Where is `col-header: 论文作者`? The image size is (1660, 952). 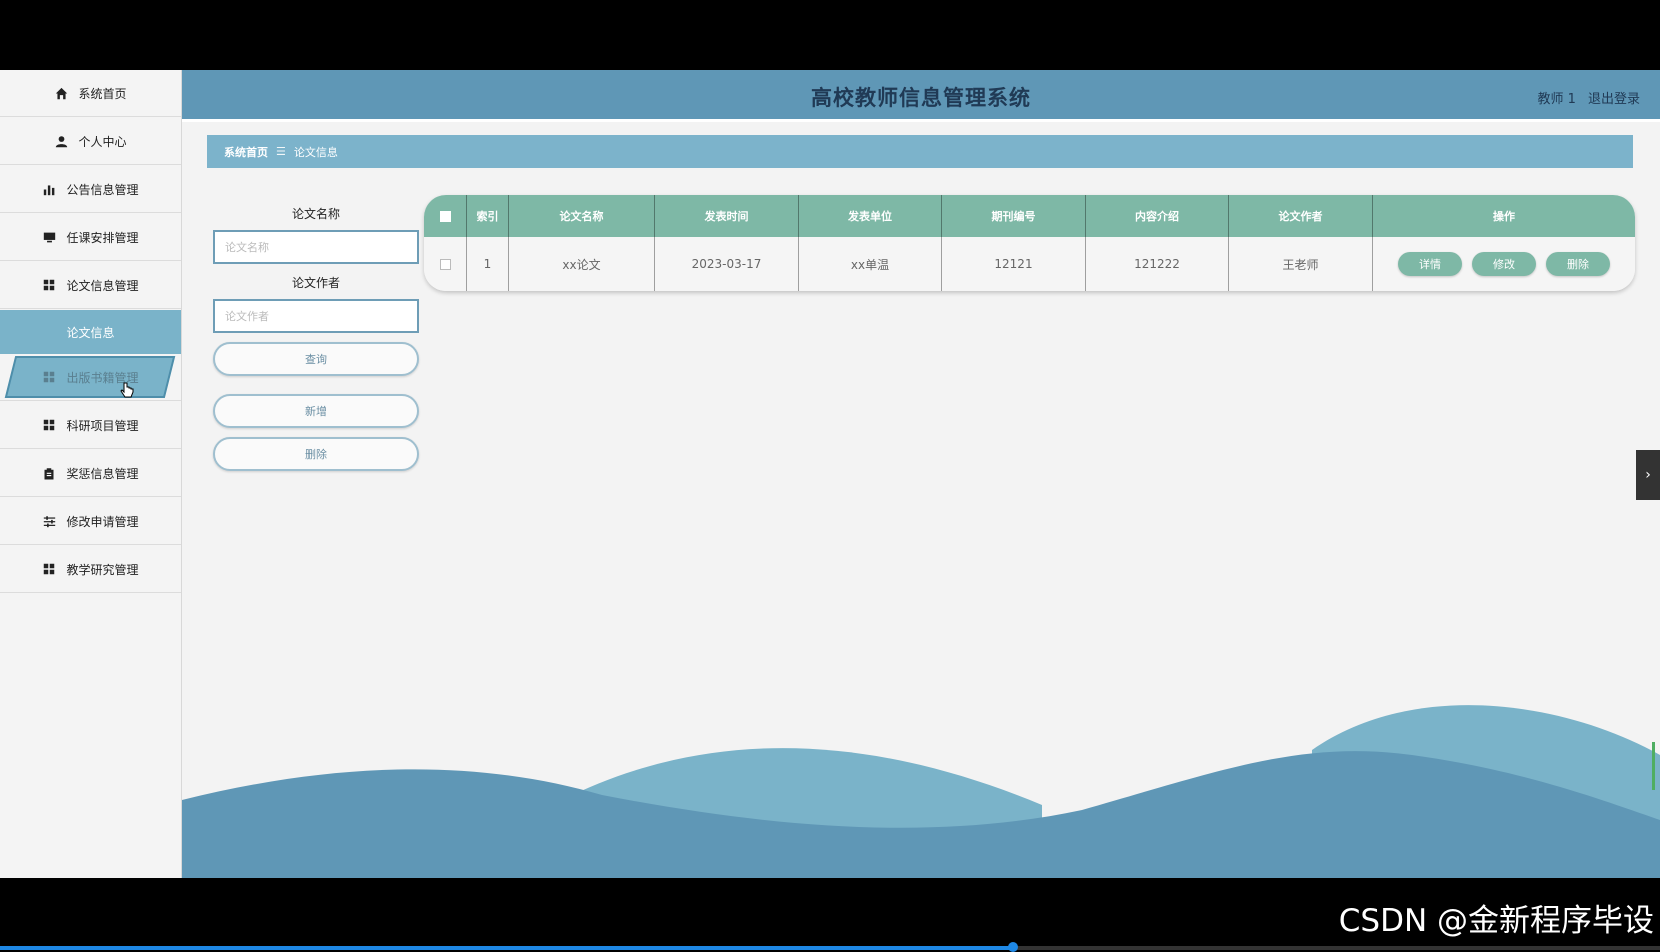
col-header: 论文作者 is located at coordinates (1301, 216).